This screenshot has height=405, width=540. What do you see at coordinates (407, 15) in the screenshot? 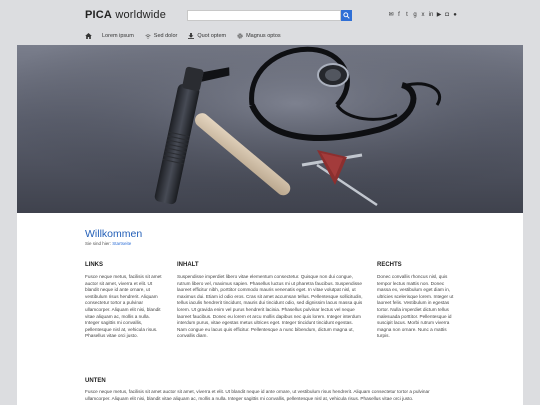
I see `twitter-icon: t` at bounding box center [407, 15].